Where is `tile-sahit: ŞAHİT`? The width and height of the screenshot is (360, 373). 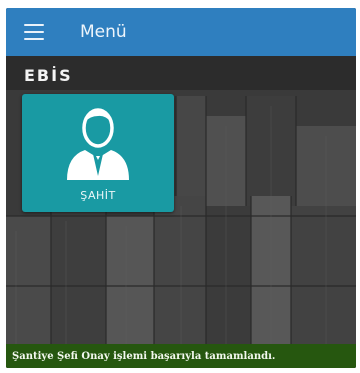 tile-sahit: ŞAHİT is located at coordinates (98, 153).